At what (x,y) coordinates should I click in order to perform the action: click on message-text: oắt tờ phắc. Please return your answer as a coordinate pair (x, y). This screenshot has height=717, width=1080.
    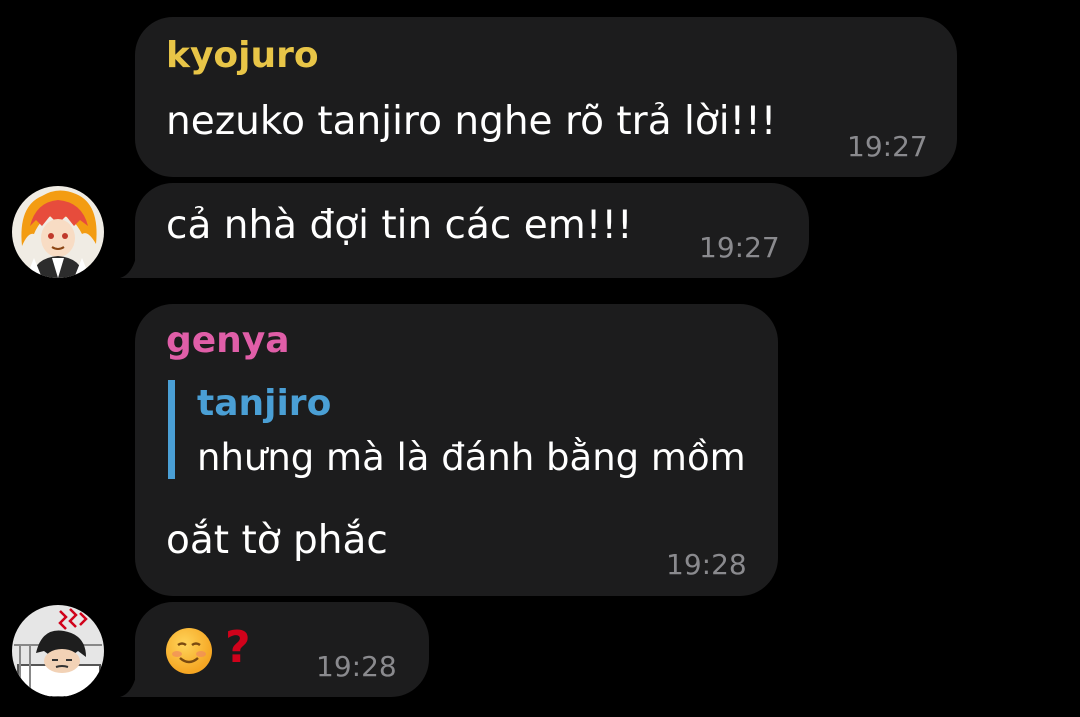
    Looking at the image, I should click on (277, 540).